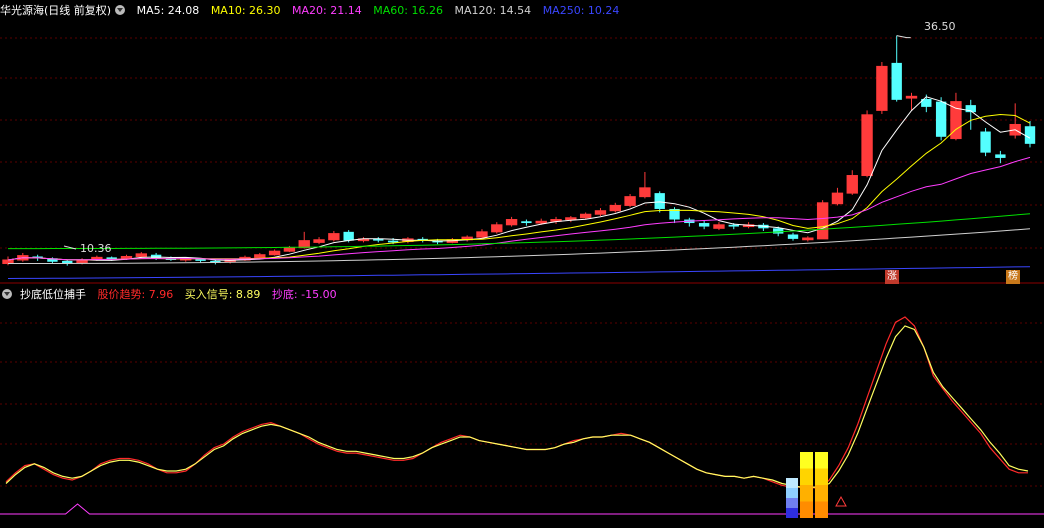  What do you see at coordinates (53, 294) in the screenshot?
I see `indicator-title: 抄底低位捕手` at bounding box center [53, 294].